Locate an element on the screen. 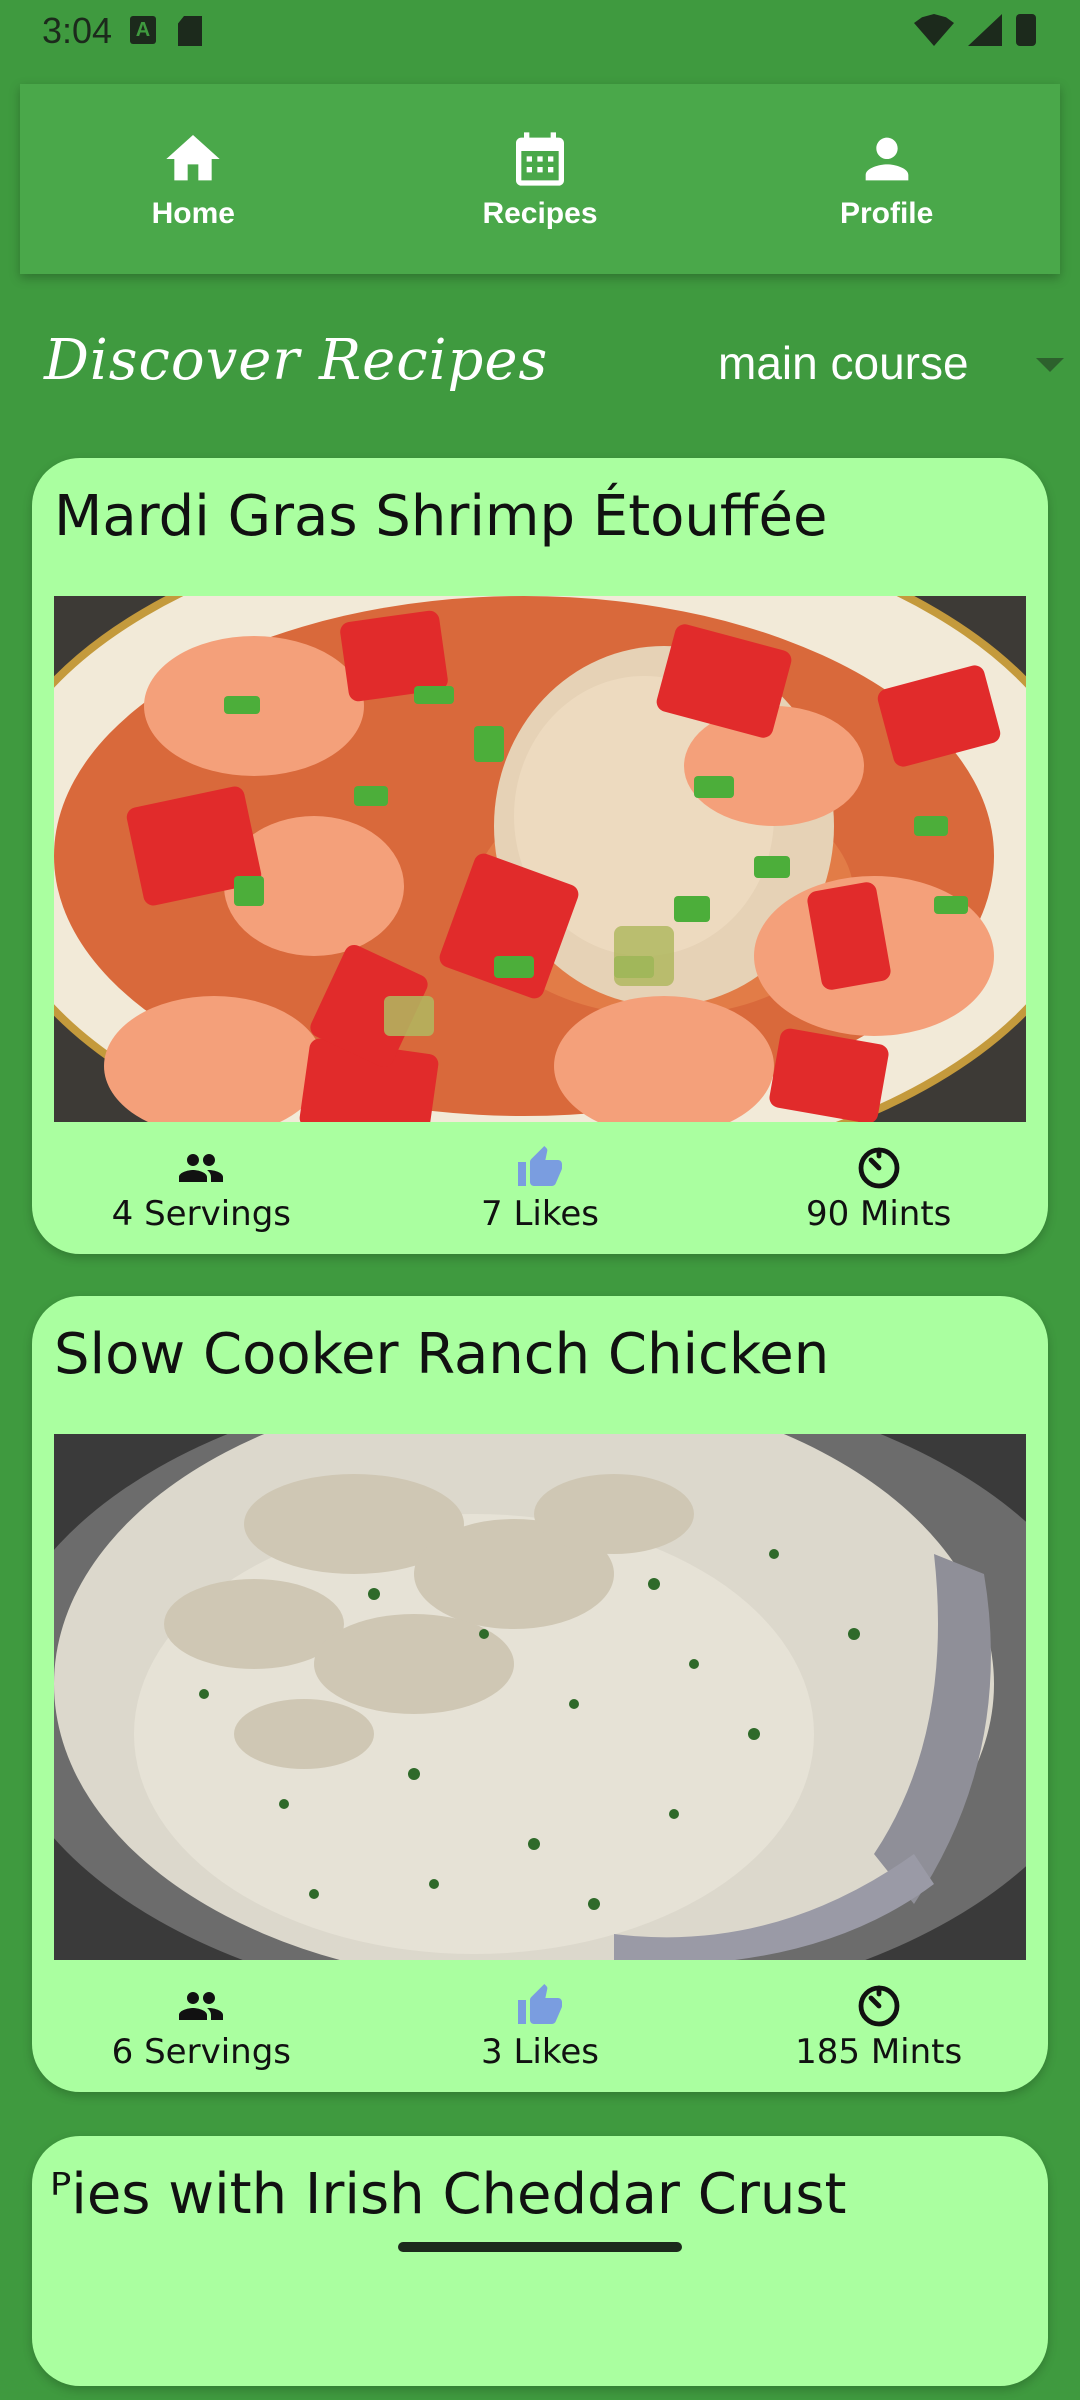 The image size is (1080, 2400). status-bar: 3:04 A is located at coordinates (540, 31).